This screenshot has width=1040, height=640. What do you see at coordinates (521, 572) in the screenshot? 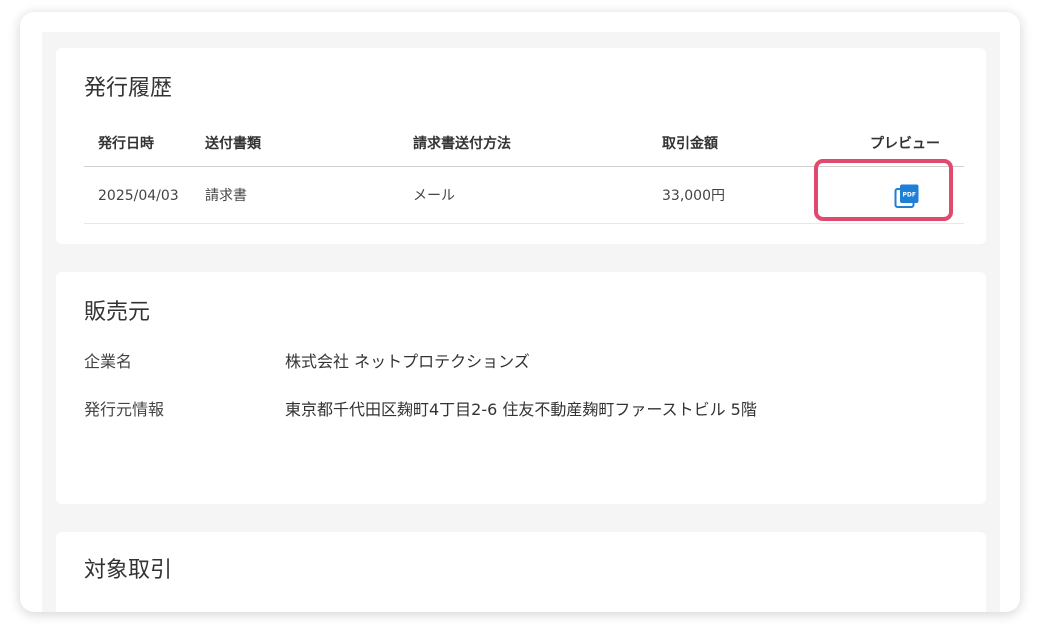
I see `target-transaction-card: 対象取引` at bounding box center [521, 572].